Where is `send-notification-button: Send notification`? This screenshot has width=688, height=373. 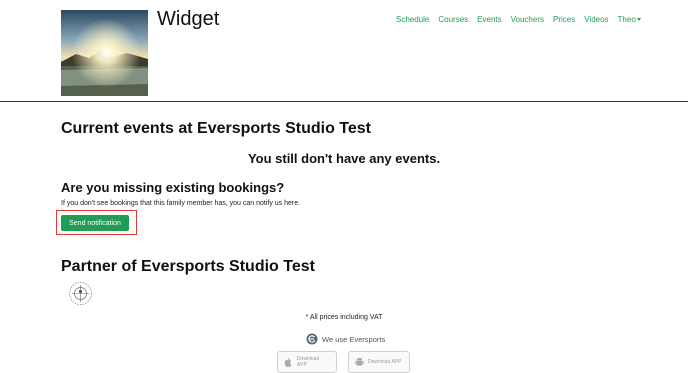 send-notification-button: Send notification is located at coordinates (95, 223).